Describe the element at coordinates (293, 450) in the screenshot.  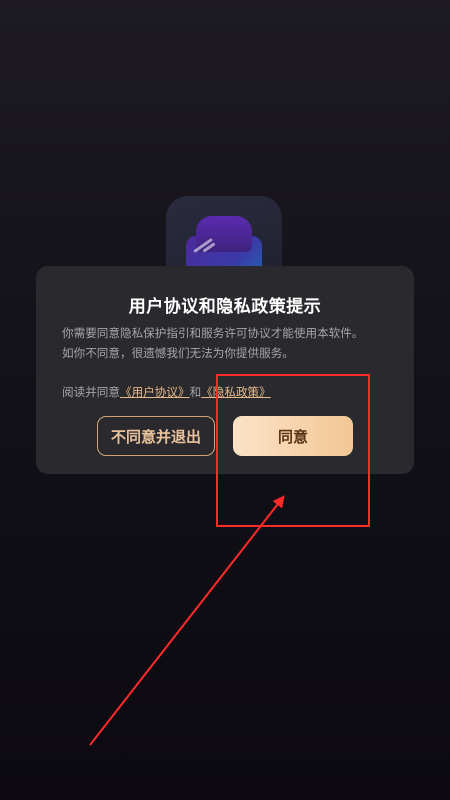
I see `annotation-highlight-box` at that location.